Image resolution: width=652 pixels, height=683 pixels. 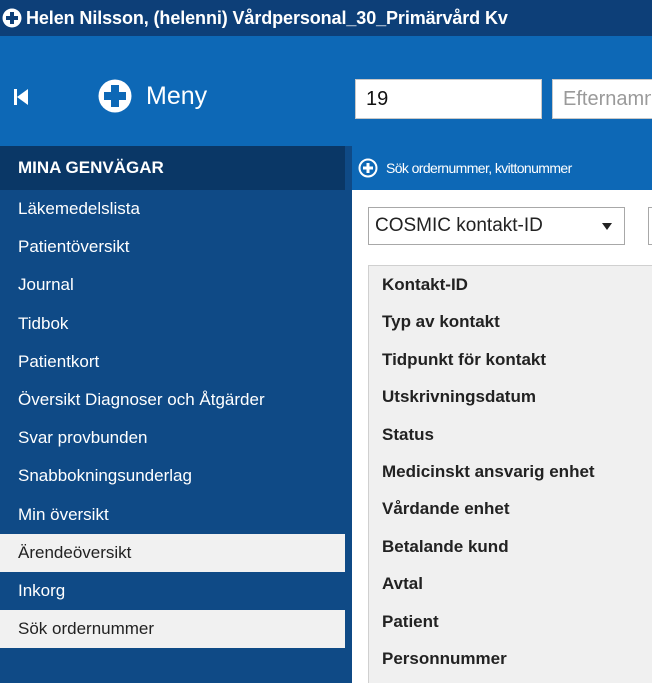 I want to click on sidebar-item-patientoversikt: Patientöversikt, so click(x=172, y=247).